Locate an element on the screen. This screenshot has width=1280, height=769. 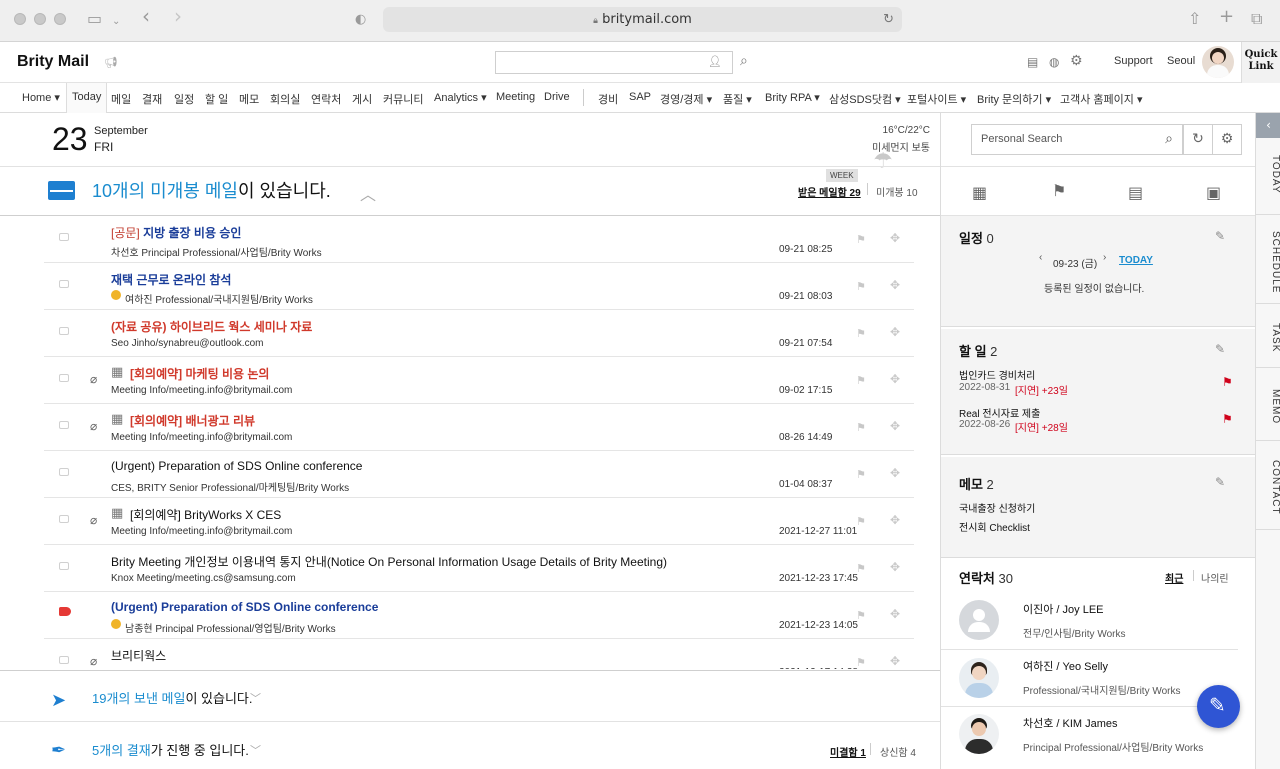
nav-portal: 포털사이트 ▾ is located at coordinates (936, 99).